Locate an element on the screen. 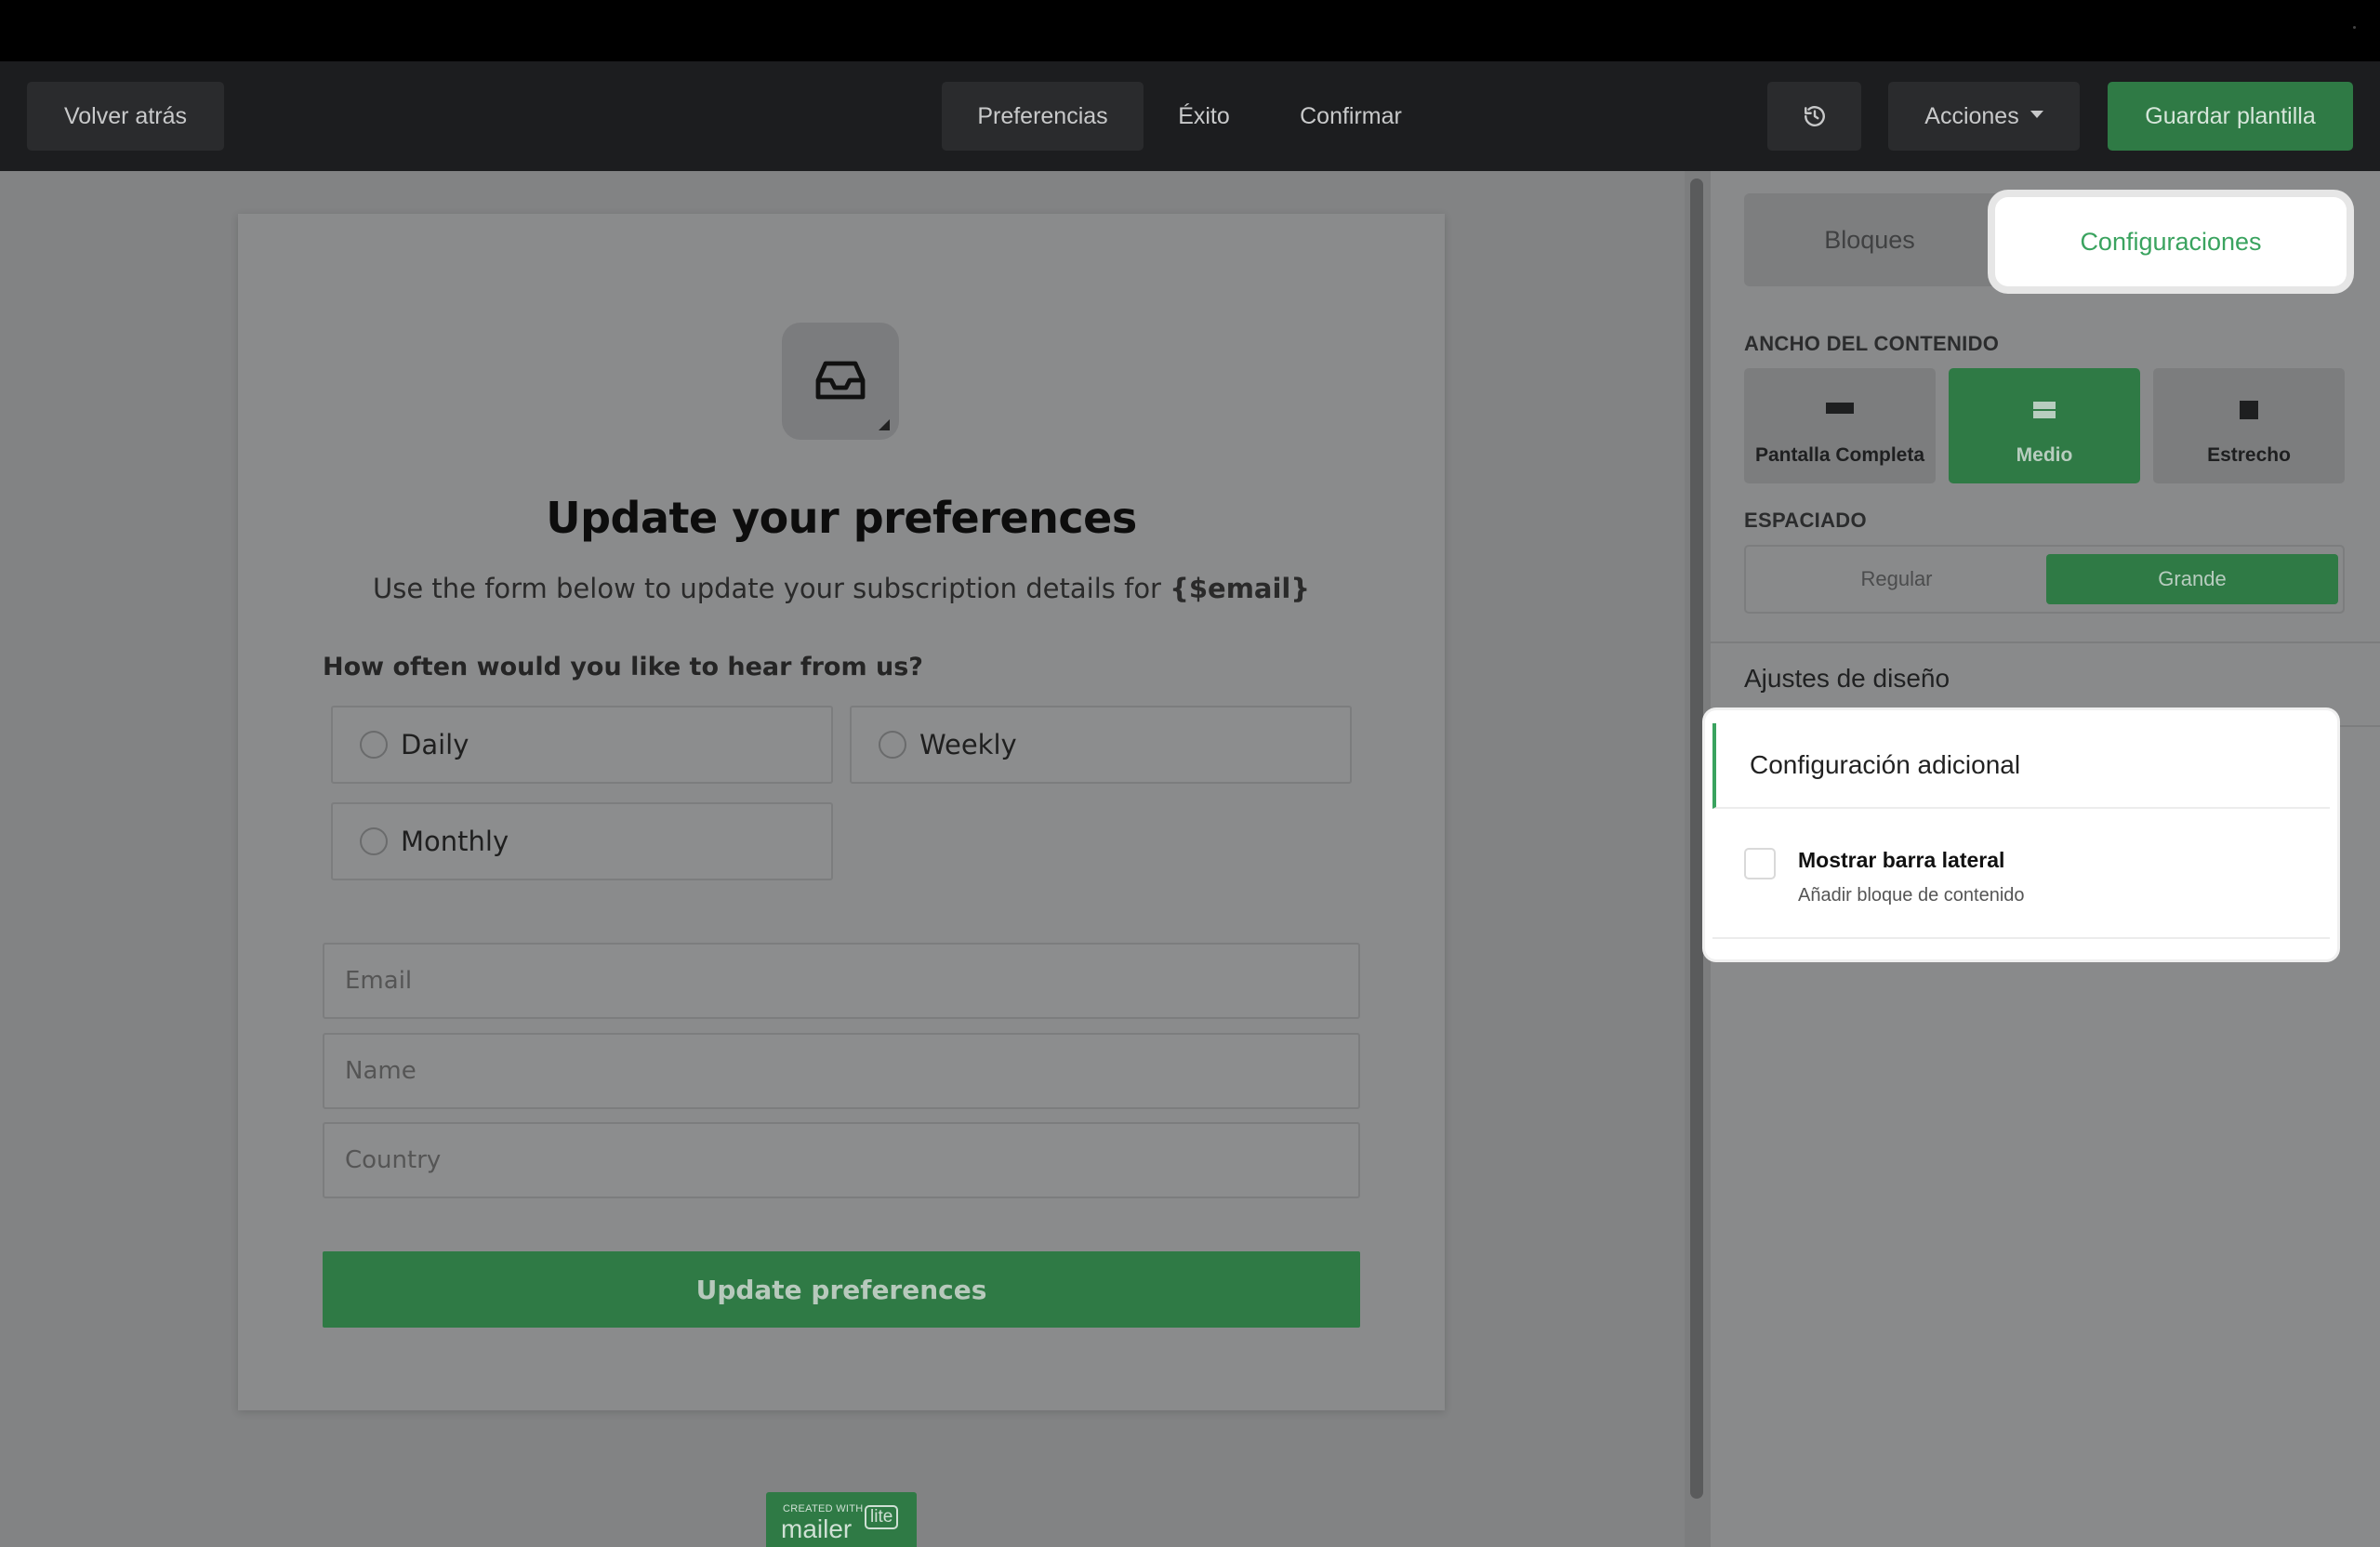  back-button: Volver atrás is located at coordinates (125, 116).